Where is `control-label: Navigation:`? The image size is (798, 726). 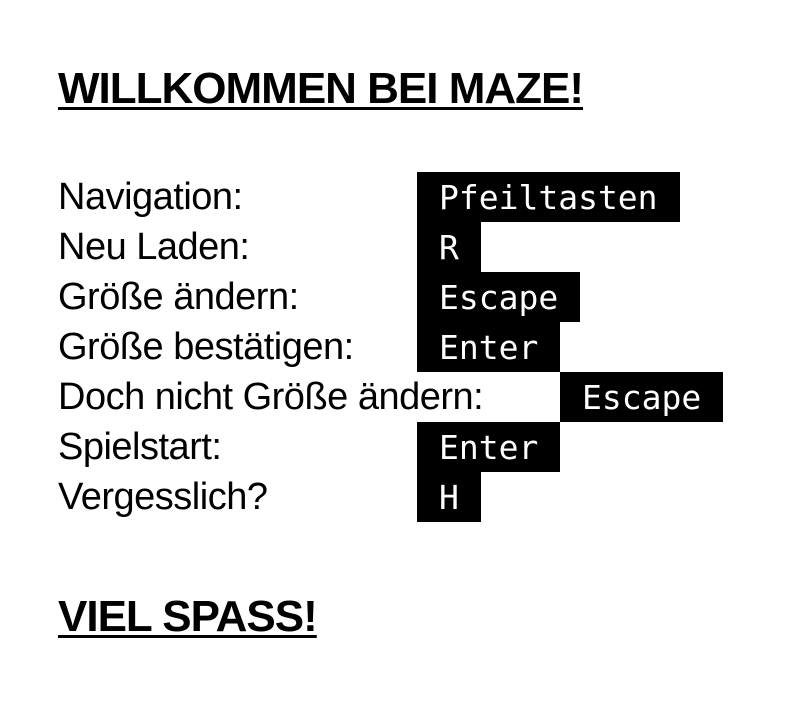 control-label: Navigation: is located at coordinates (150, 197).